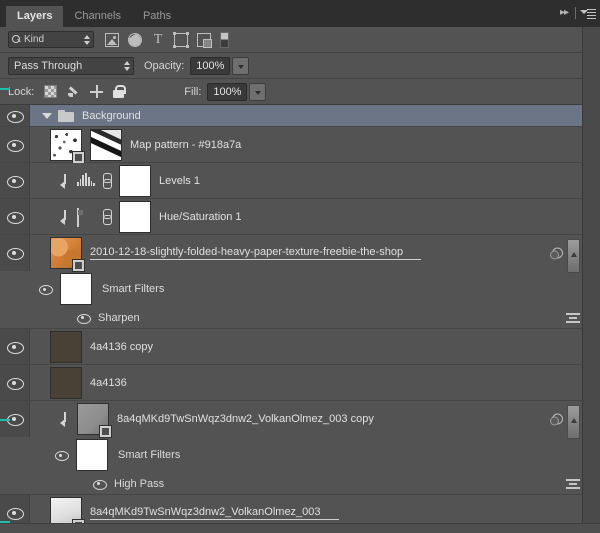 This screenshot has height=533, width=600. I want to click on smart-filters-row-volkan-copy: Smart Filters, so click(300, 455).